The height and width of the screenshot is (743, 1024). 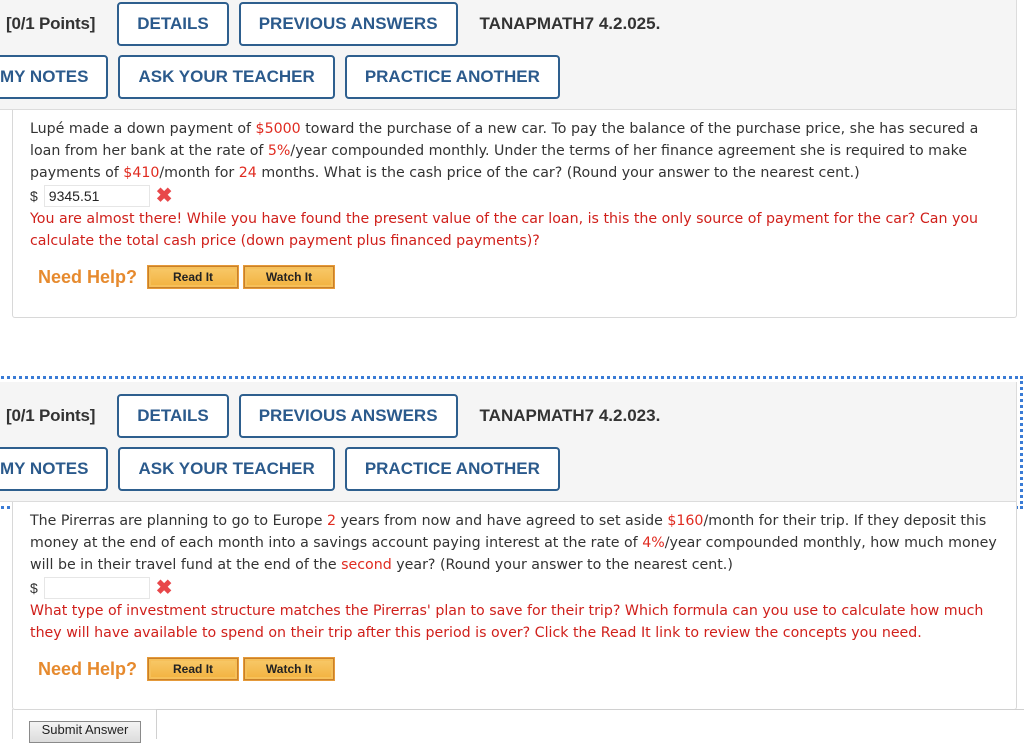 What do you see at coordinates (199, 173) in the screenshot?
I see `question-text-part: /month for` at bounding box center [199, 173].